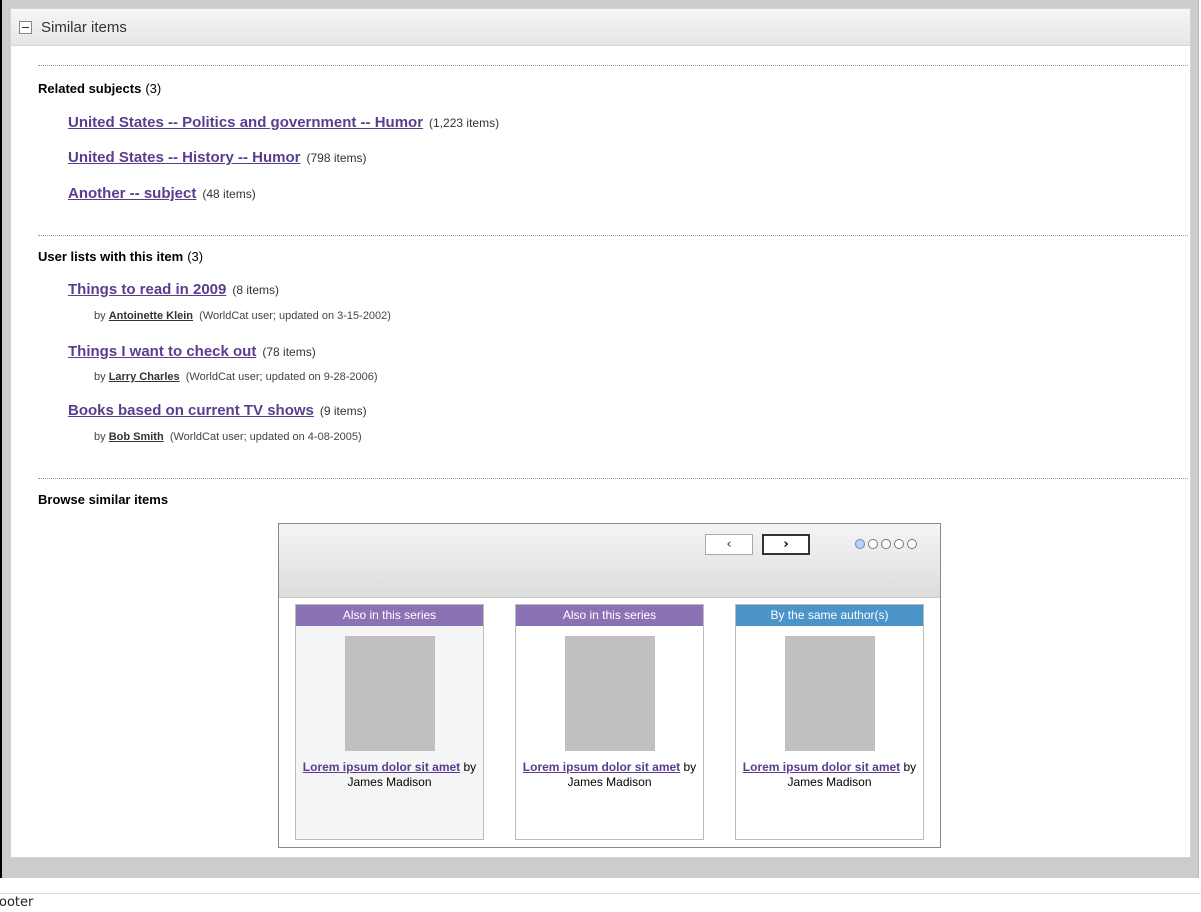 The width and height of the screenshot is (1201, 912). What do you see at coordinates (151, 316) in the screenshot?
I see `user-link: Antoinette Klein` at bounding box center [151, 316].